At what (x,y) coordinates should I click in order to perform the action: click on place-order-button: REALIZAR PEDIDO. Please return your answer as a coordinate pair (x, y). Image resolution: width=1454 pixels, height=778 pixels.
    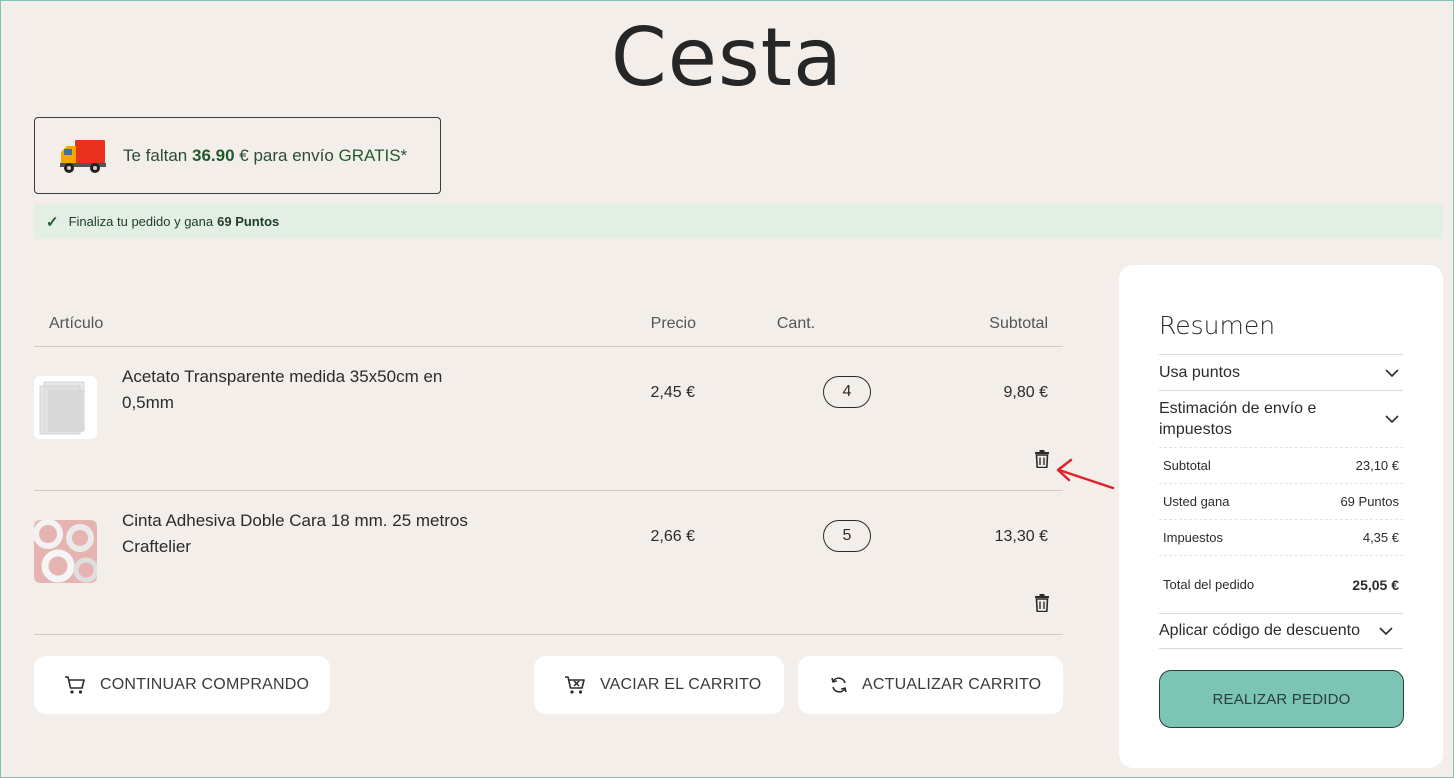
    Looking at the image, I should click on (1281, 699).